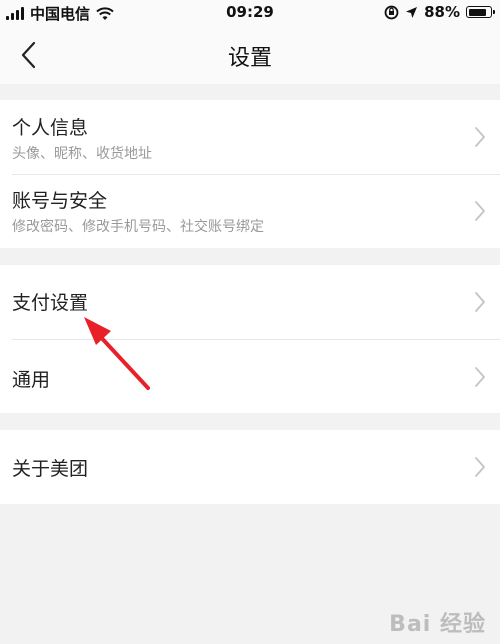 The image size is (500, 644). I want to click on battery-icon, so click(480, 12).